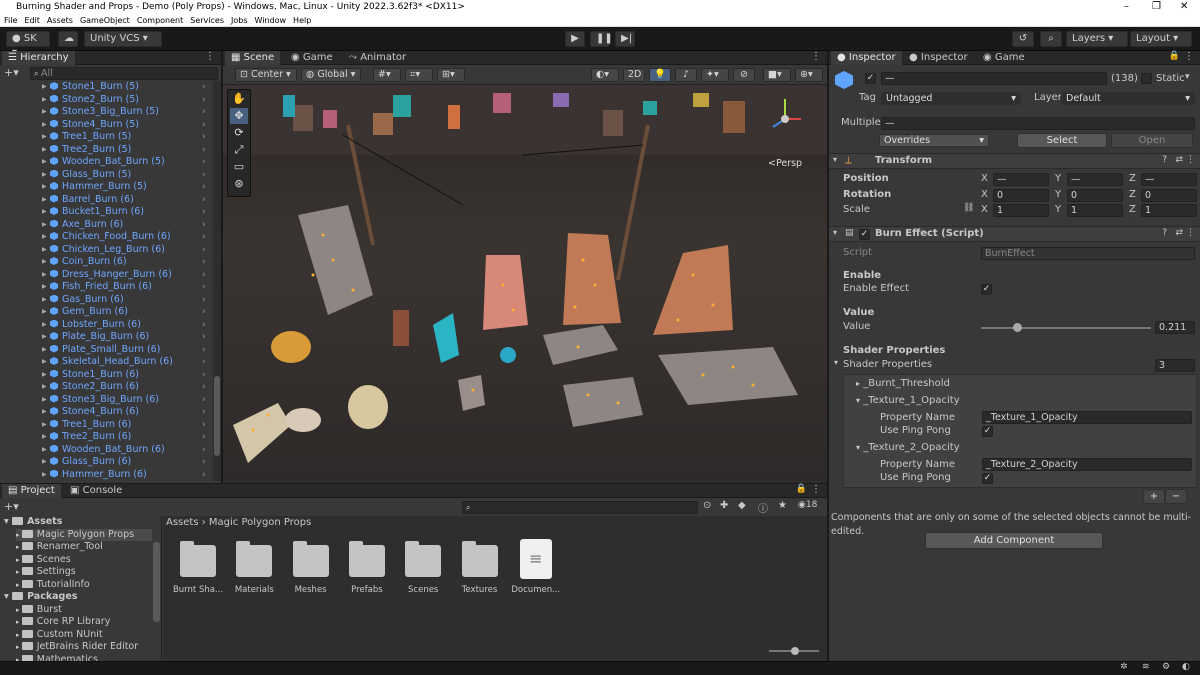 The image size is (1200, 675). I want to click on tab-animator: ⤳ Animator, so click(377, 58).